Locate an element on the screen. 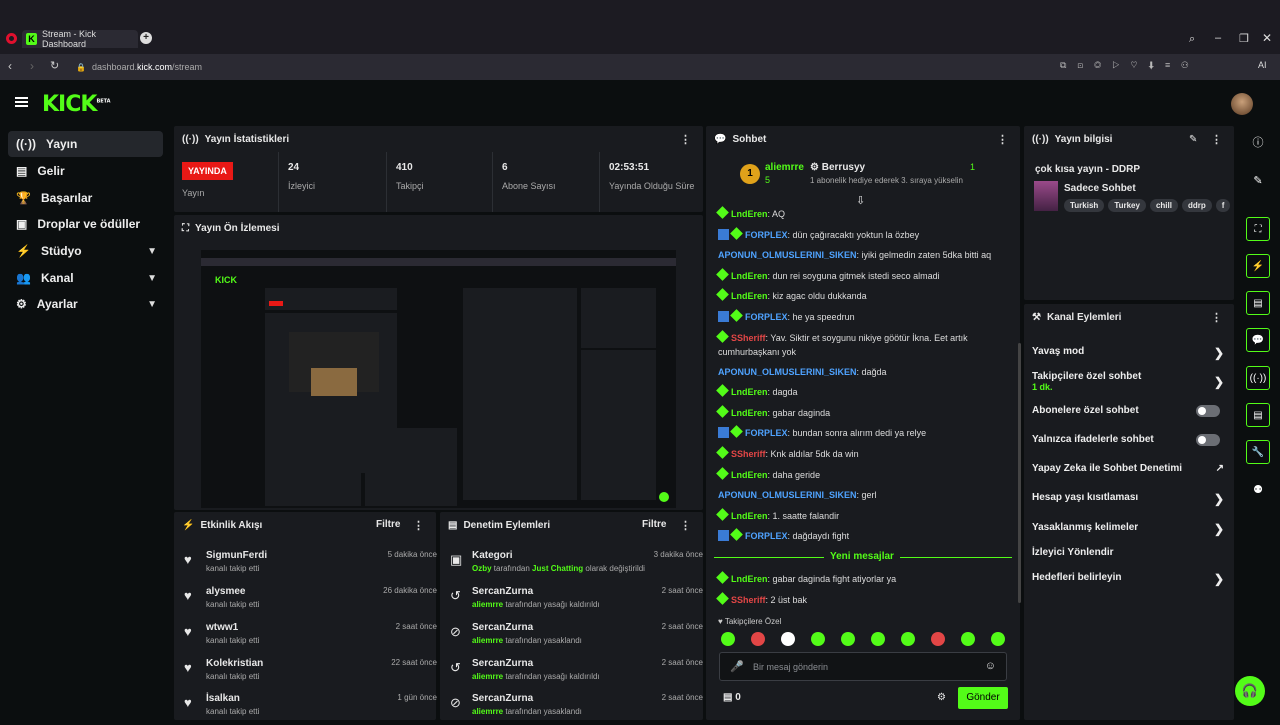  chat-message: SSheriff: 2 üst bak is located at coordinates (864, 599).